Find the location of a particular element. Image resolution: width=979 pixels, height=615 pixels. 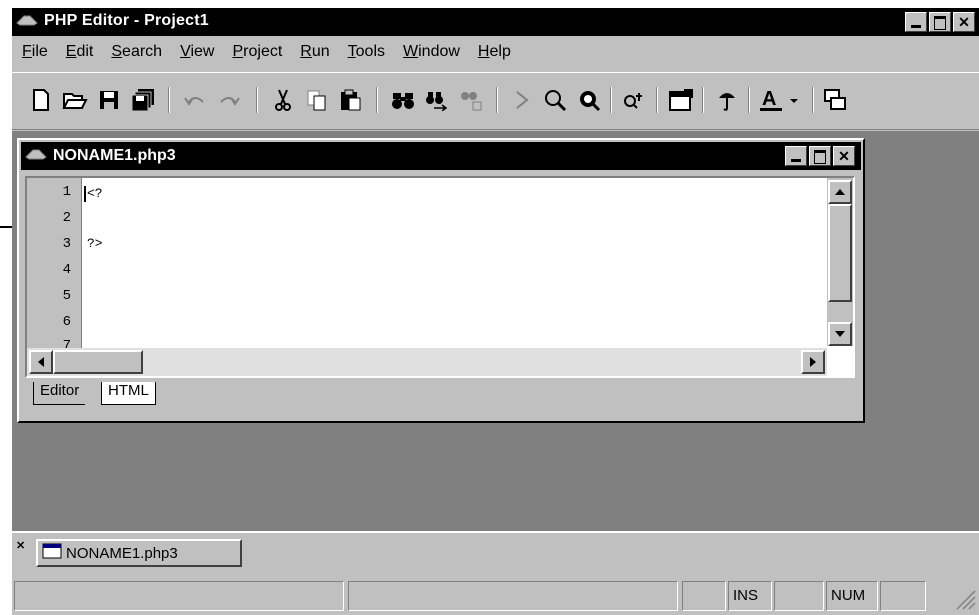

taskbar-document-label: NONAME1.php3 is located at coordinates (122, 553).